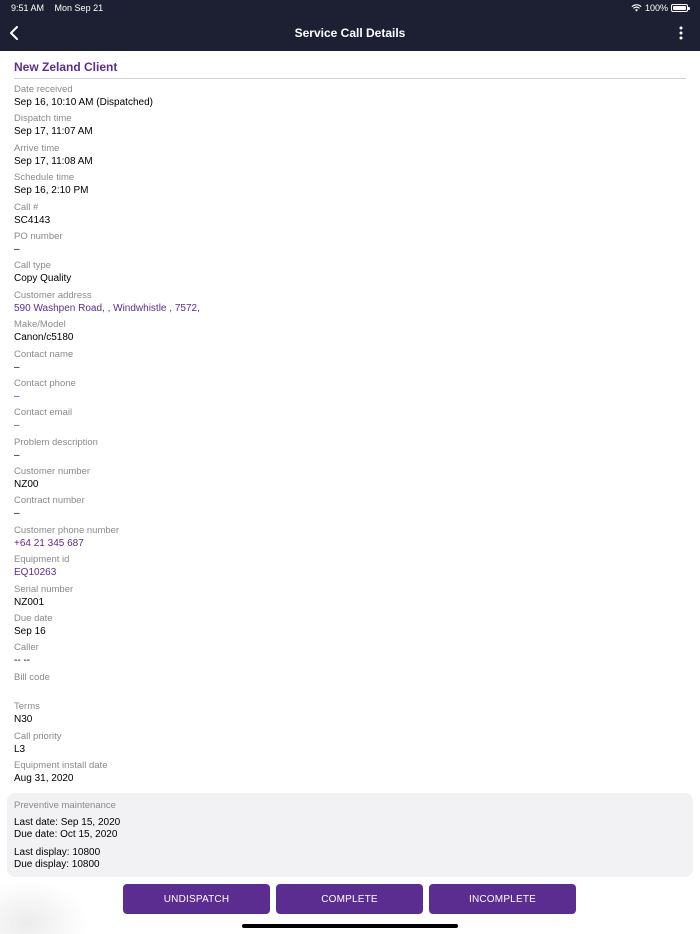 The image size is (700, 934). What do you see at coordinates (350, 627) in the screenshot?
I see `detail-field: Due date Sep 16` at bounding box center [350, 627].